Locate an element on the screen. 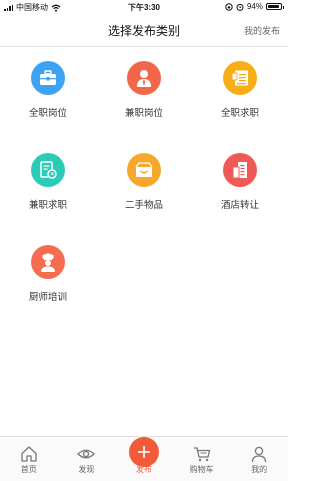 The image size is (320, 481). tab-label: 购物车 is located at coordinates (201, 469).